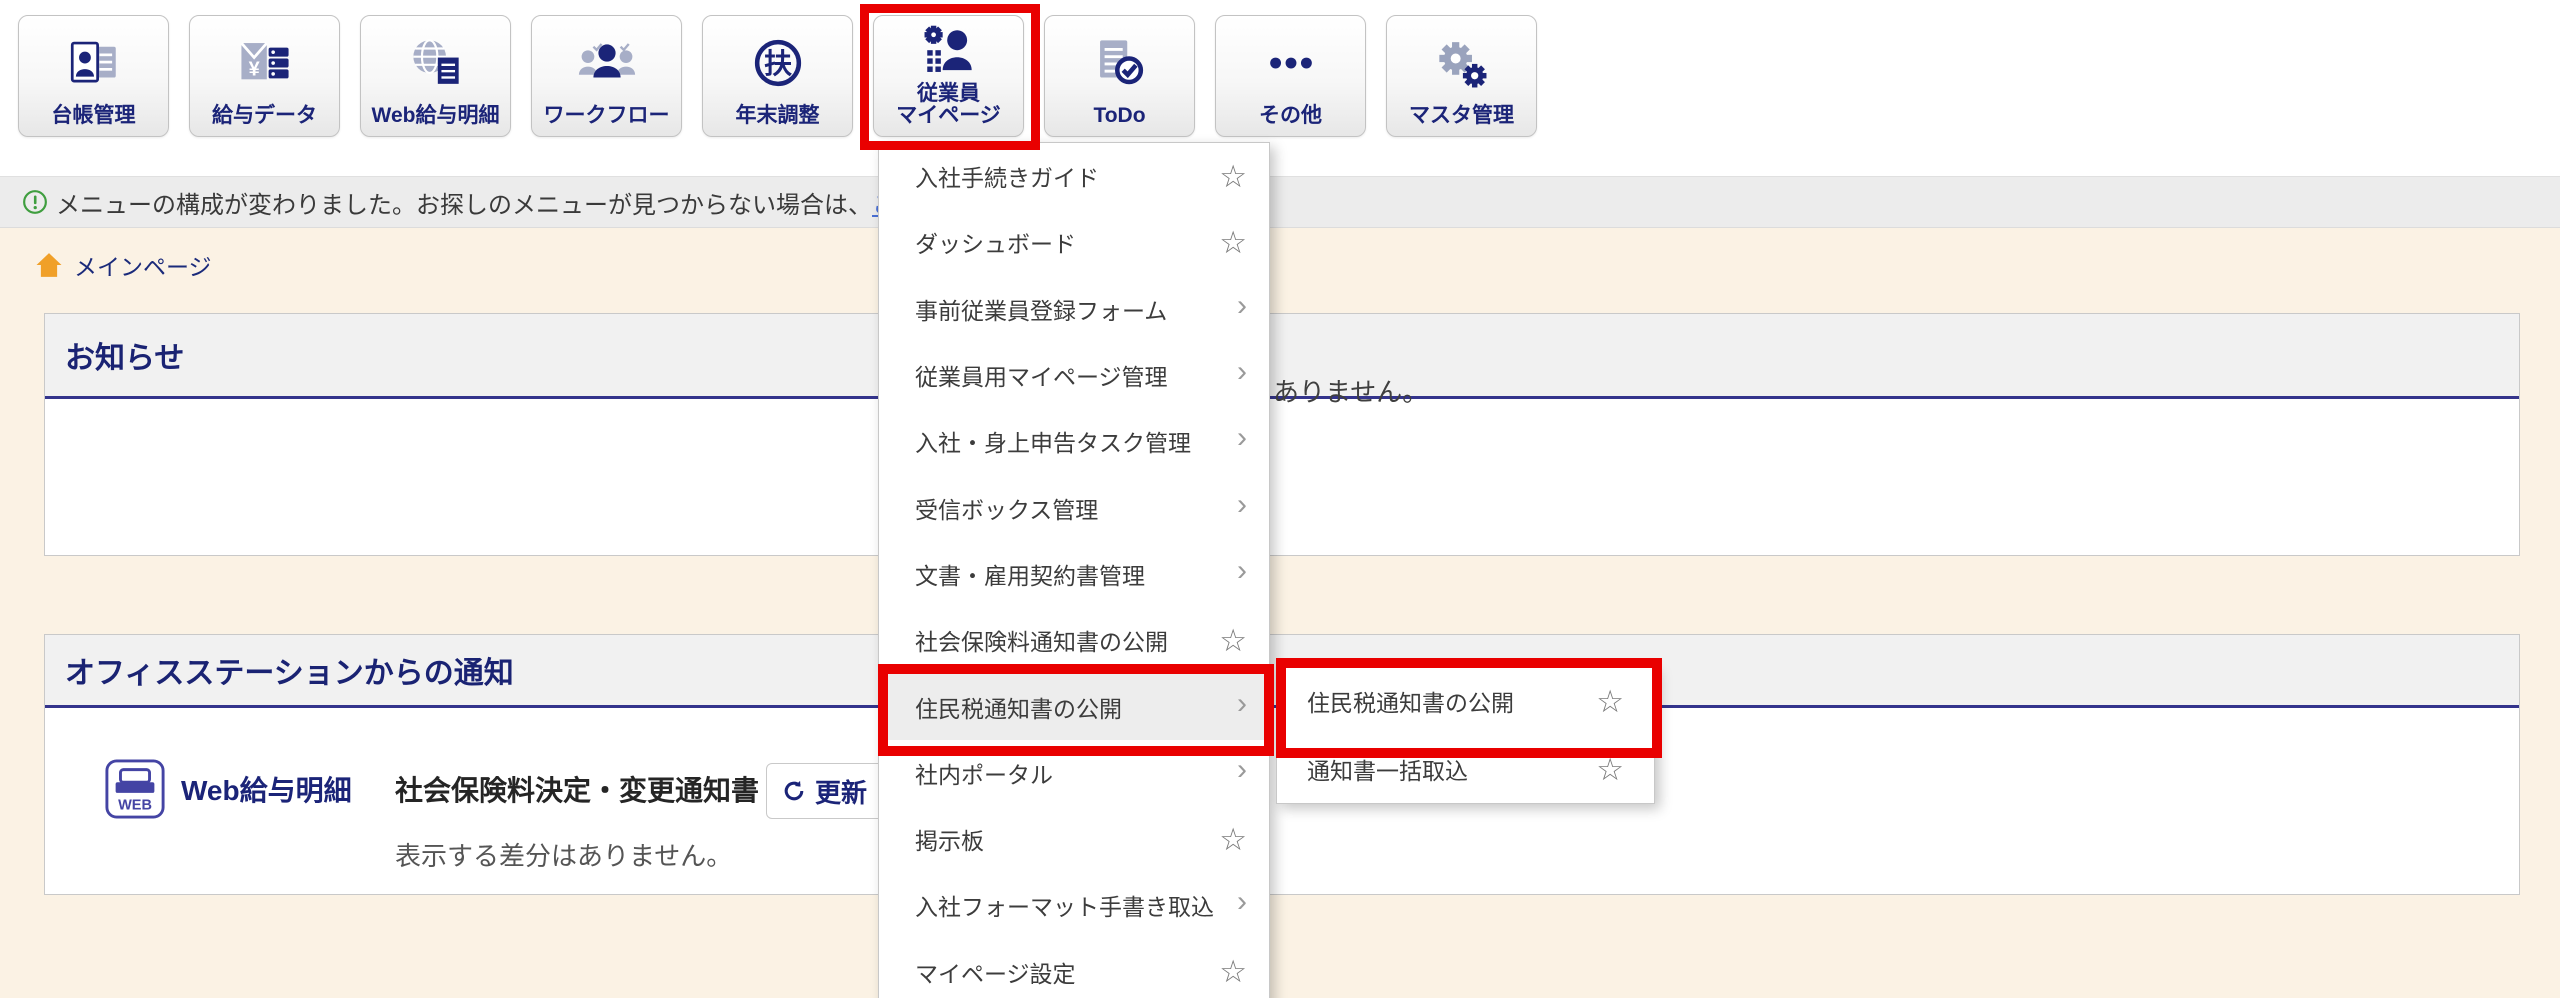 Image resolution: width=2560 pixels, height=998 pixels. I want to click on more-icon, so click(1291, 60).